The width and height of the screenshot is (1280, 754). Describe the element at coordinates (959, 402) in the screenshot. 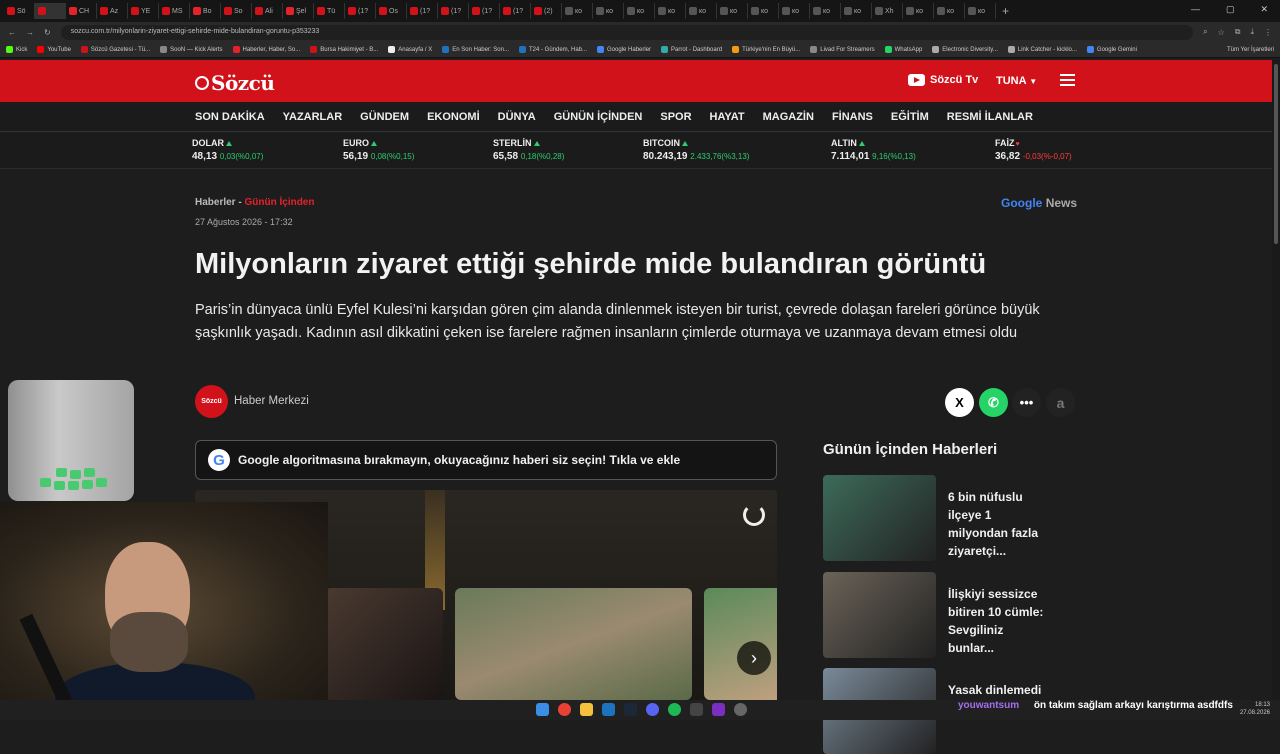

I see `x-share-icon: X` at that location.